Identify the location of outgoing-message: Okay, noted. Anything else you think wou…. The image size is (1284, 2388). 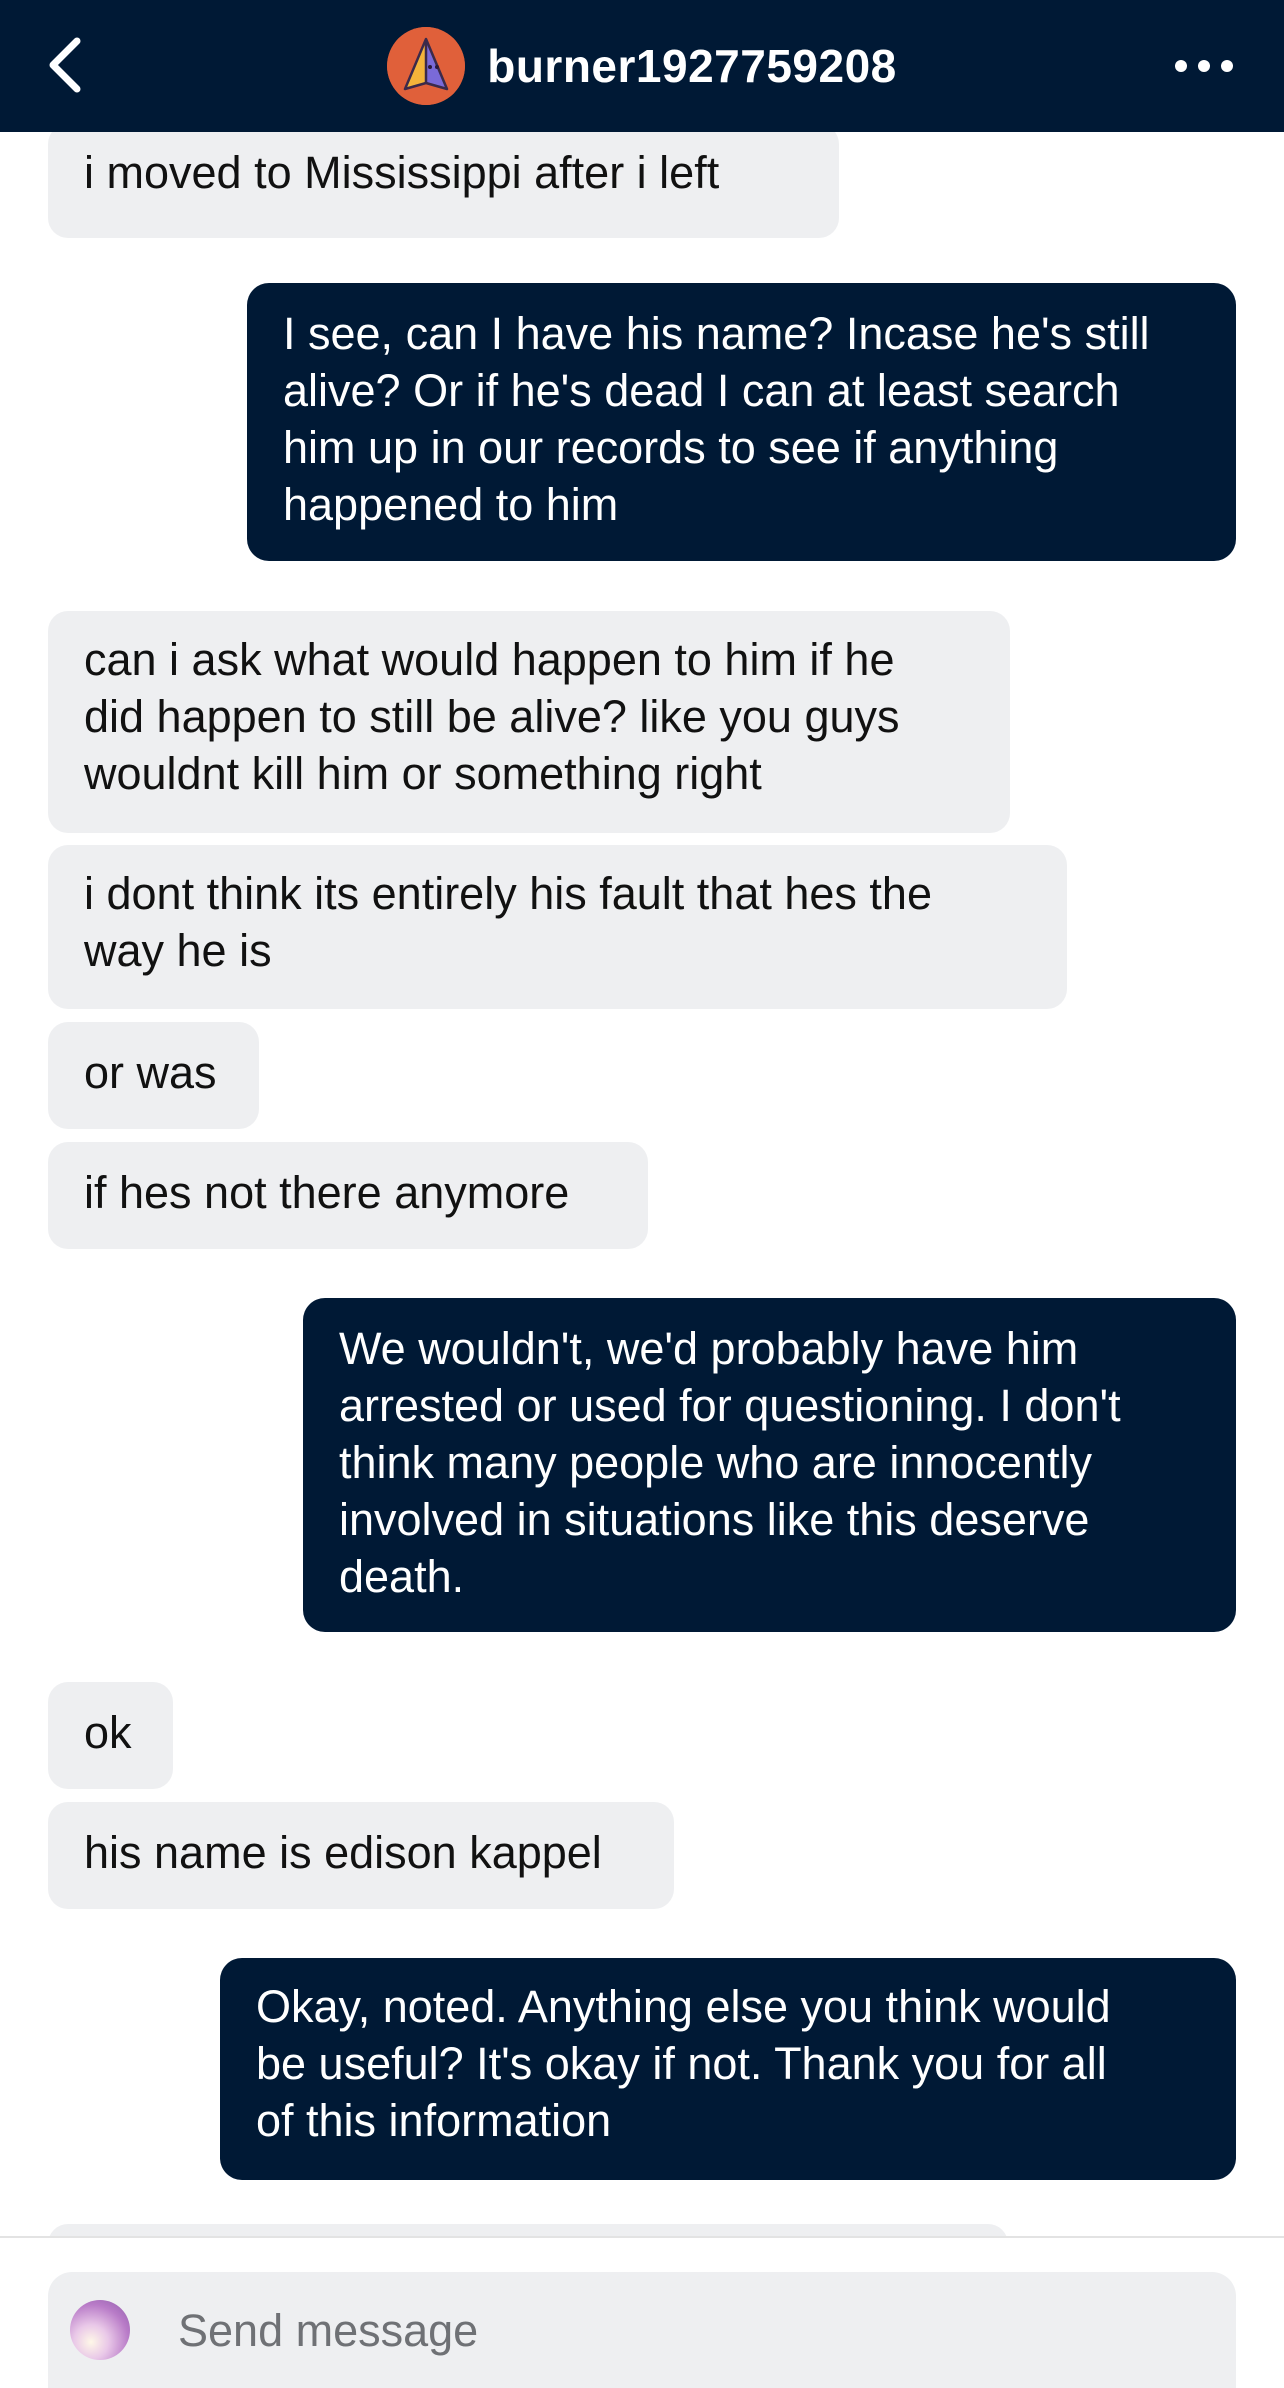
(728, 2069).